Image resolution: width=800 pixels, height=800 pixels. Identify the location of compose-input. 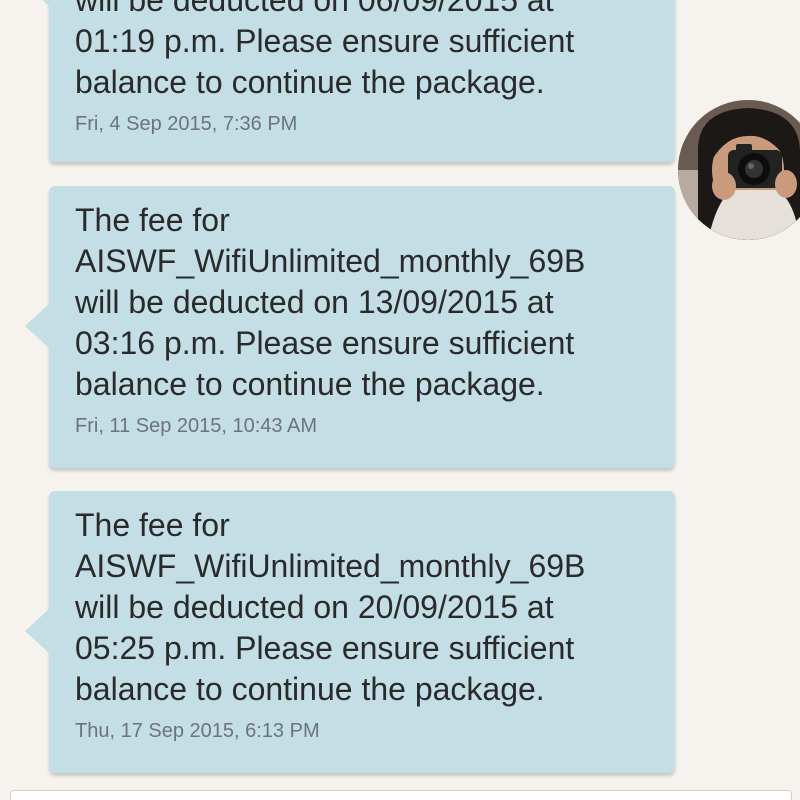
(401, 795).